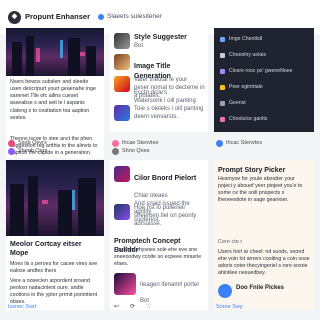  What do you see at coordinates (252, 170) in the screenshot?
I see `card-title: Prompt Story Picker` at bounding box center [252, 170].